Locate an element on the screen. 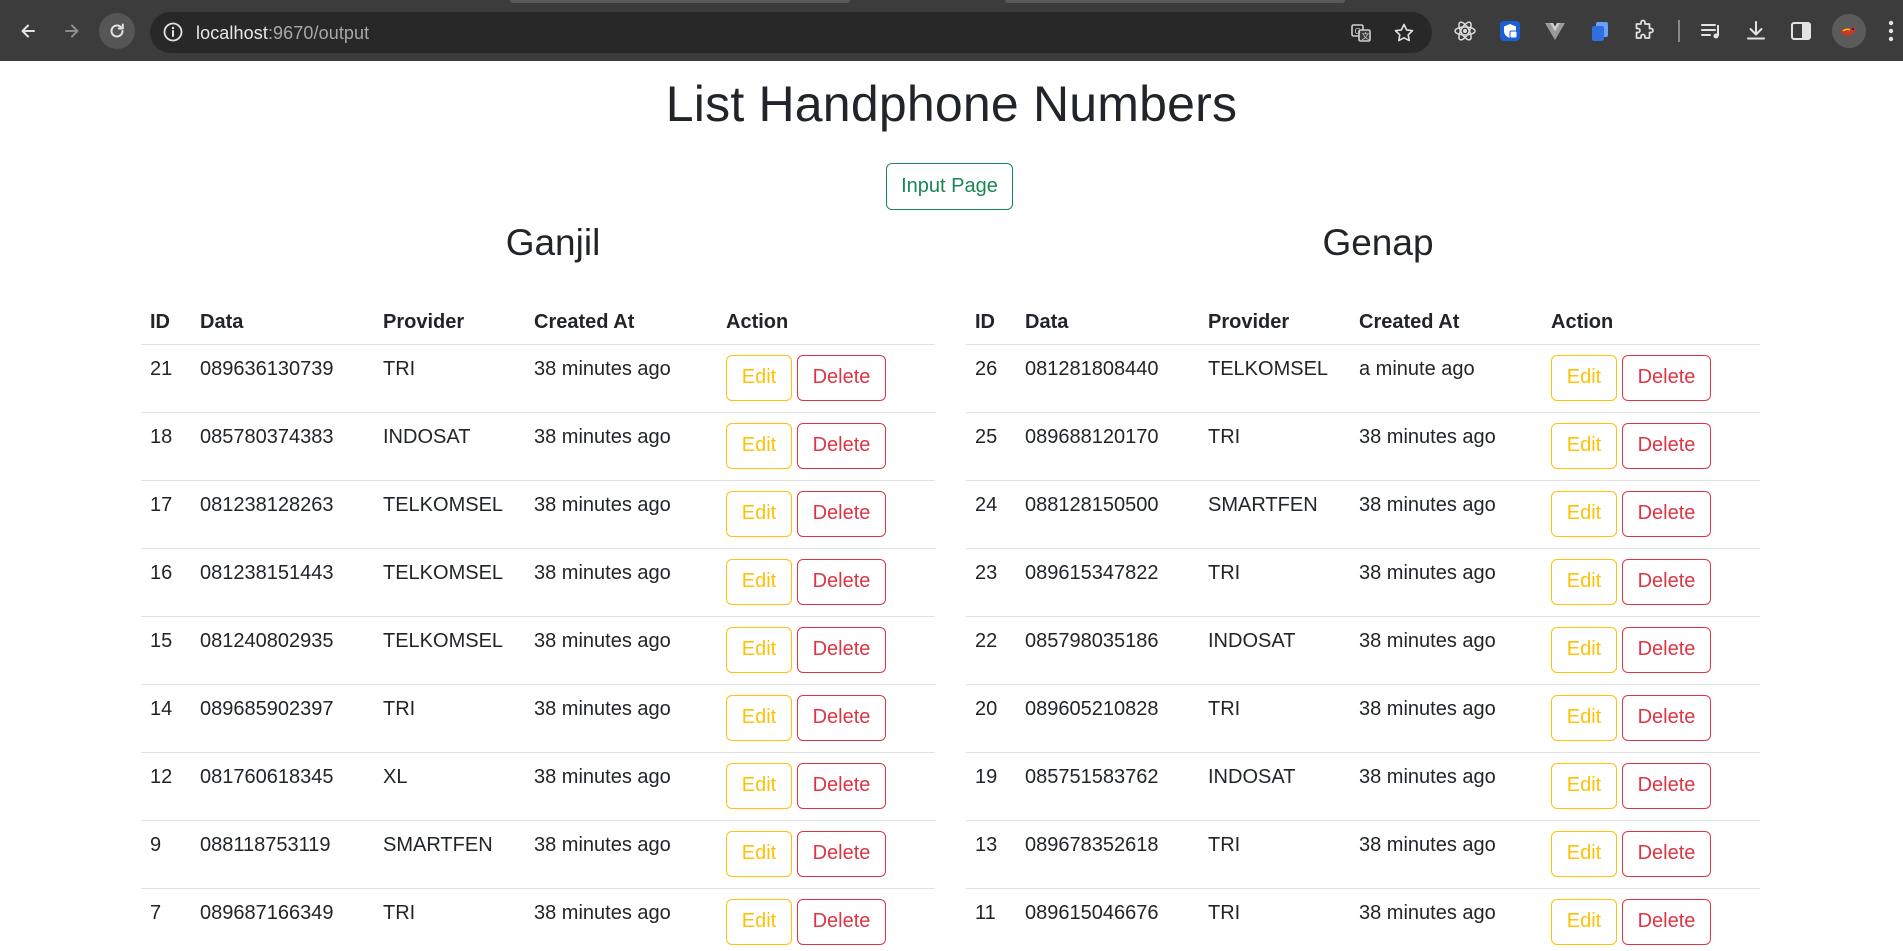  cell-id: 16 is located at coordinates (166, 582).